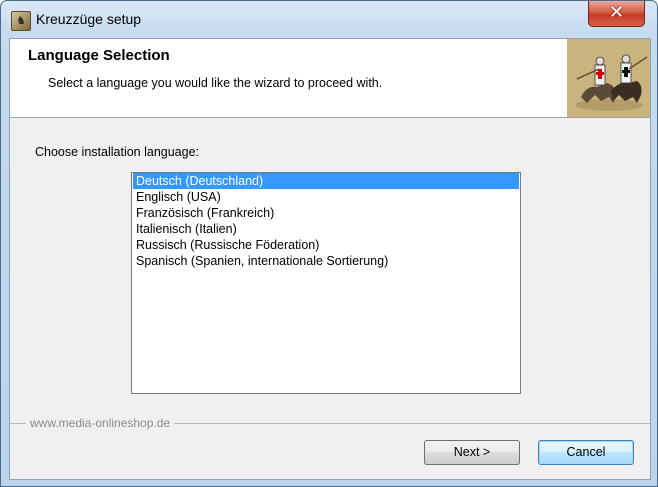 The height and width of the screenshot is (487, 658). I want to click on title-bar: ♞ Kreuzzüge setup ✕, so click(329, 19).